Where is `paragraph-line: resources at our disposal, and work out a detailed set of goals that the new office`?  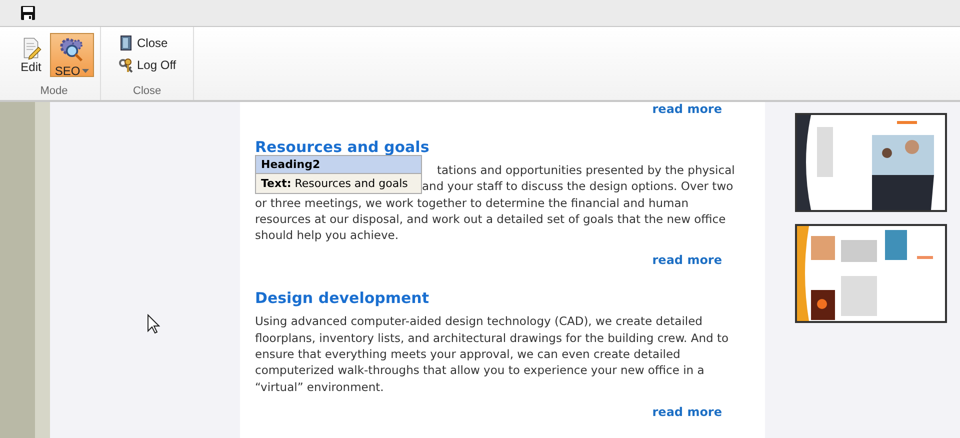
paragraph-line: resources at our disposal, and work out a detailed set of goals that the new office is located at coordinates (490, 219).